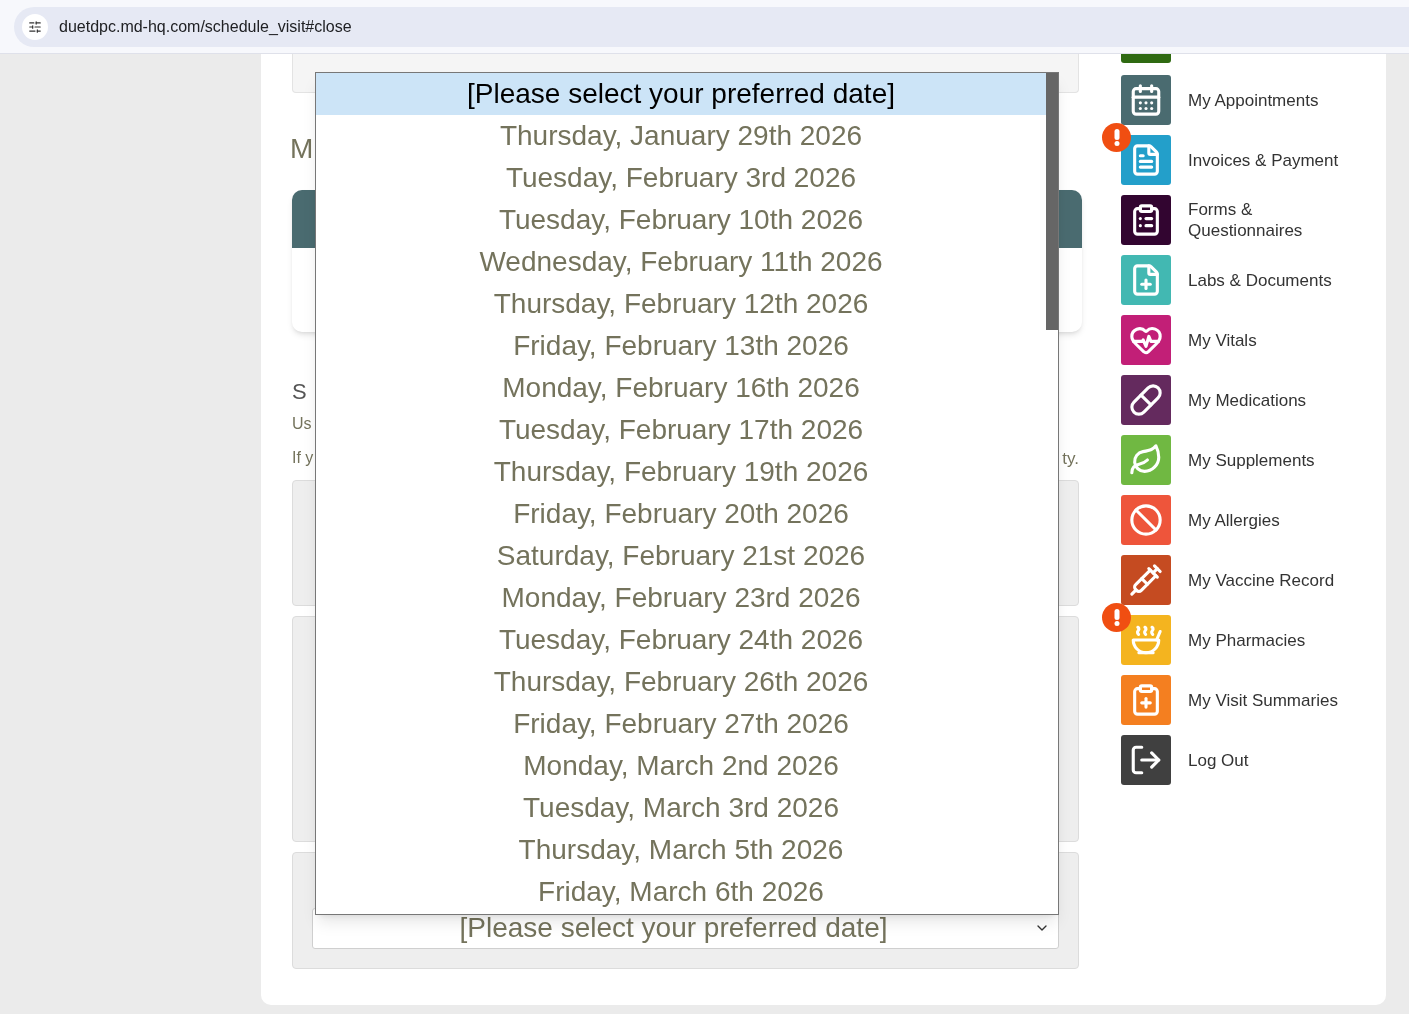 The width and height of the screenshot is (1409, 1014). Describe the element at coordinates (1234, 460) in the screenshot. I see `sidebar-item: My Supplements` at that location.